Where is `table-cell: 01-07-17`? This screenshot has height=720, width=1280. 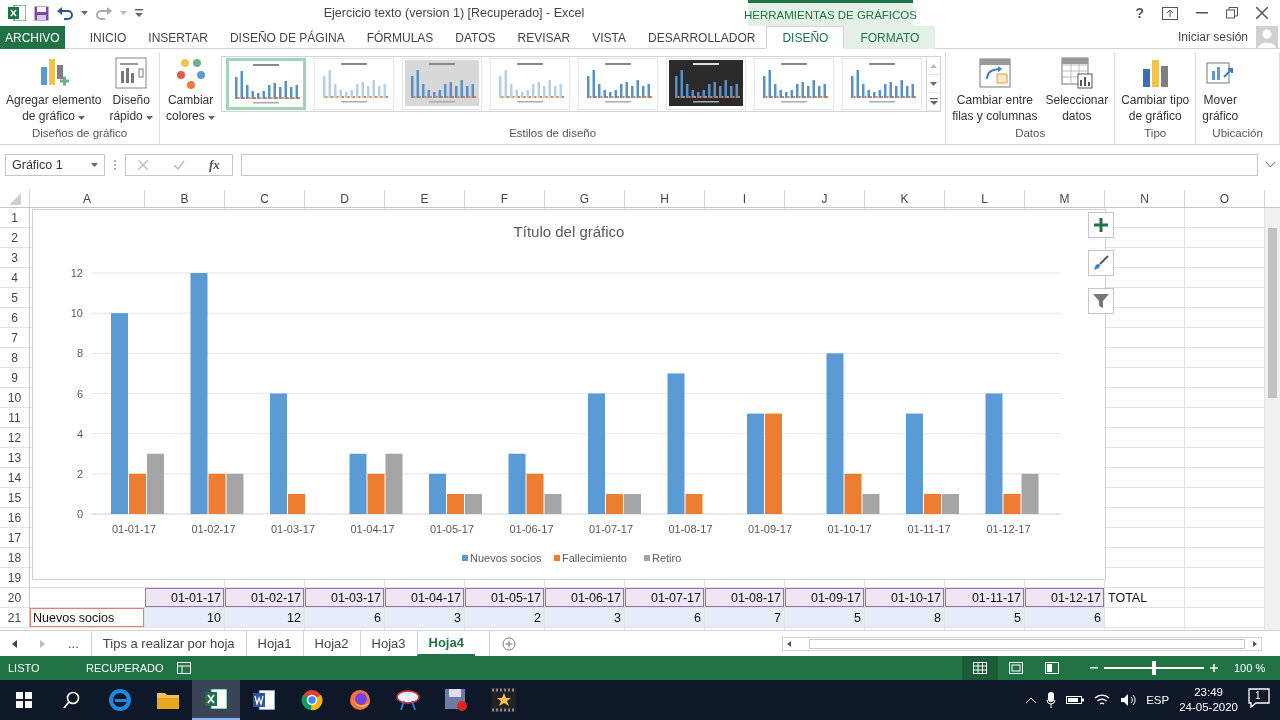 table-cell: 01-07-17 is located at coordinates (665, 598).